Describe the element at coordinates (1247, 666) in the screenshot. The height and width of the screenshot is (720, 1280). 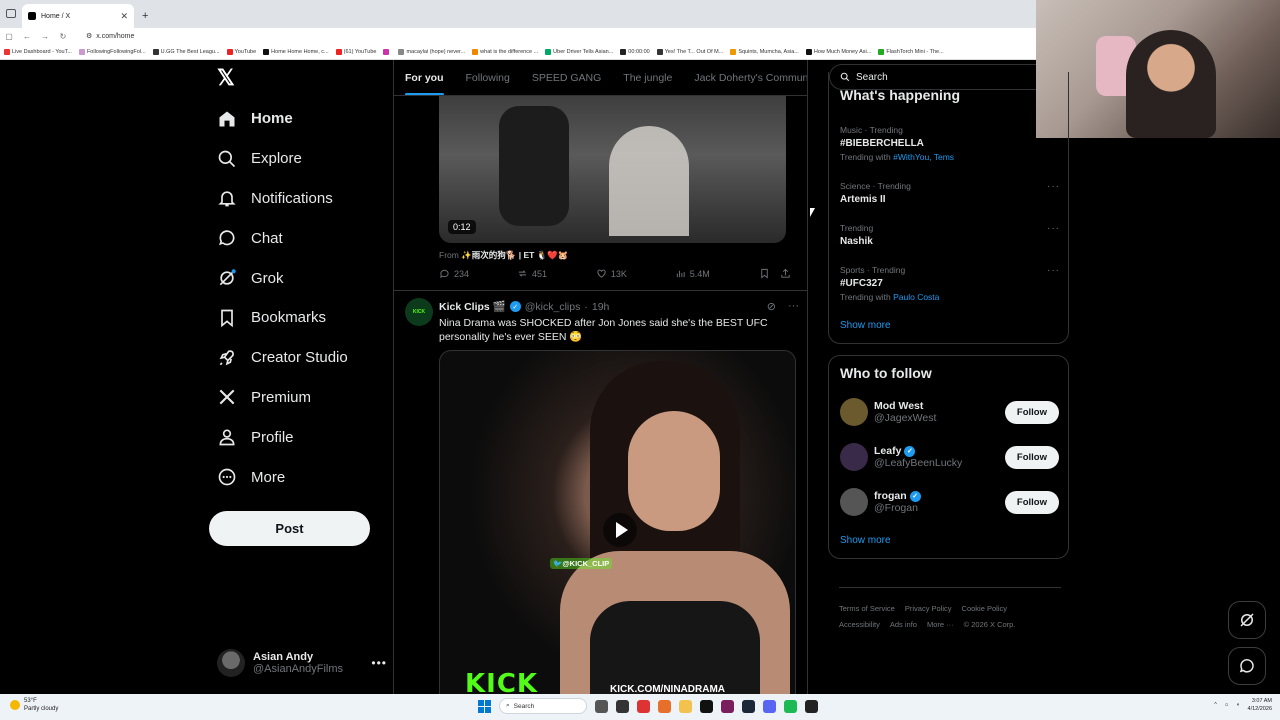
I see `messages-floating-button` at that location.